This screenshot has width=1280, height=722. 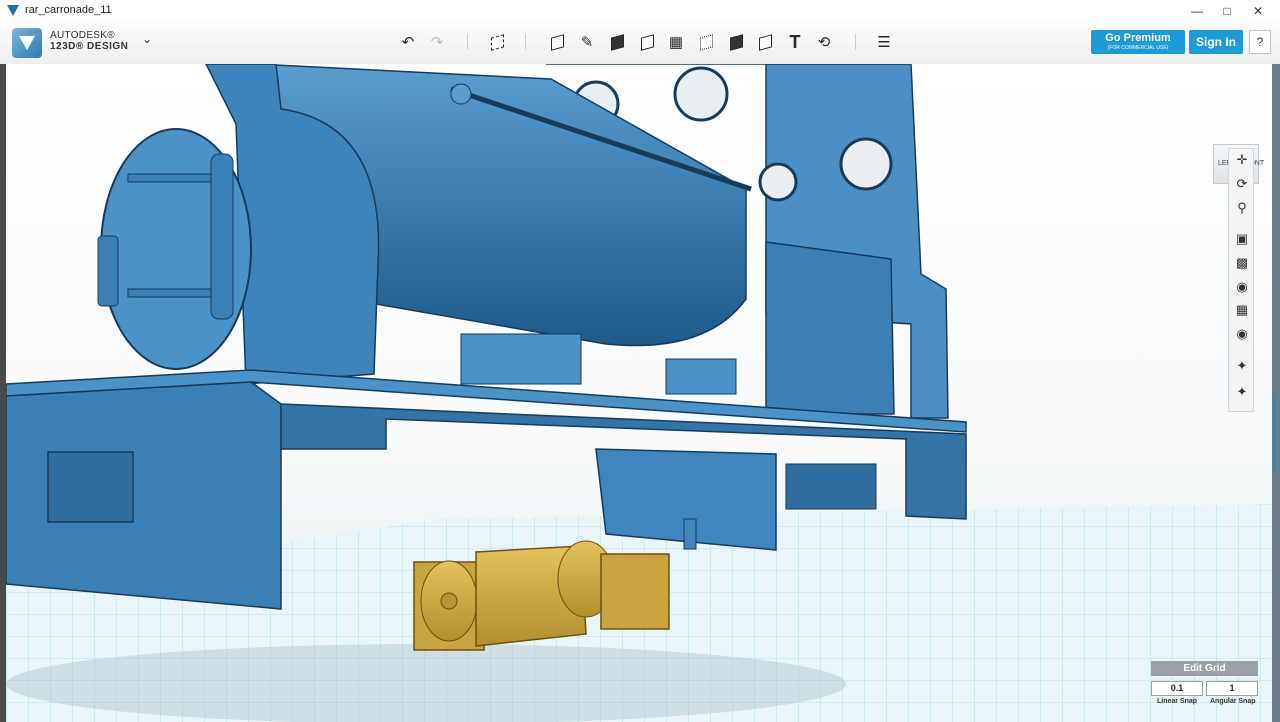 I want to click on modify-icon, so click(x=647, y=42).